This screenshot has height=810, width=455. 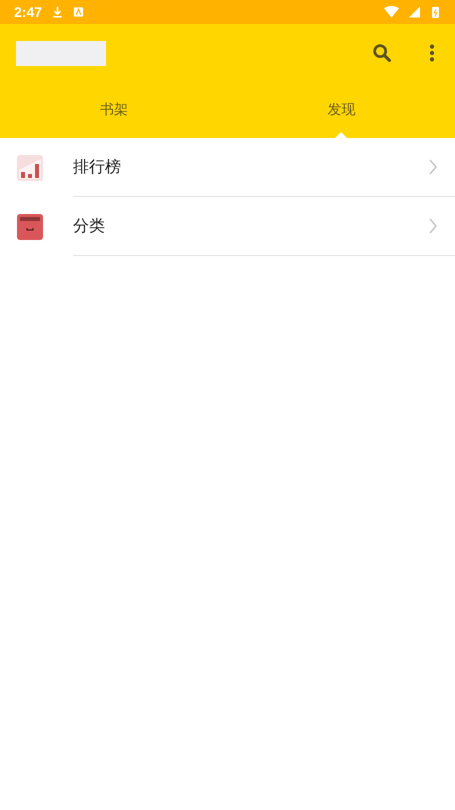 I want to click on bar-chart-icon, so click(x=30, y=167).